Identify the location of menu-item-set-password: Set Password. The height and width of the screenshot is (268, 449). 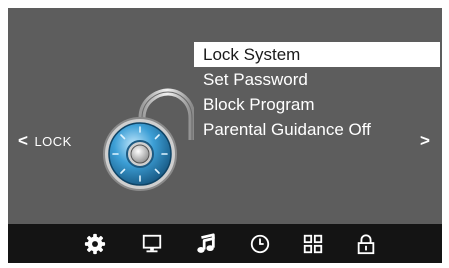
(317, 79).